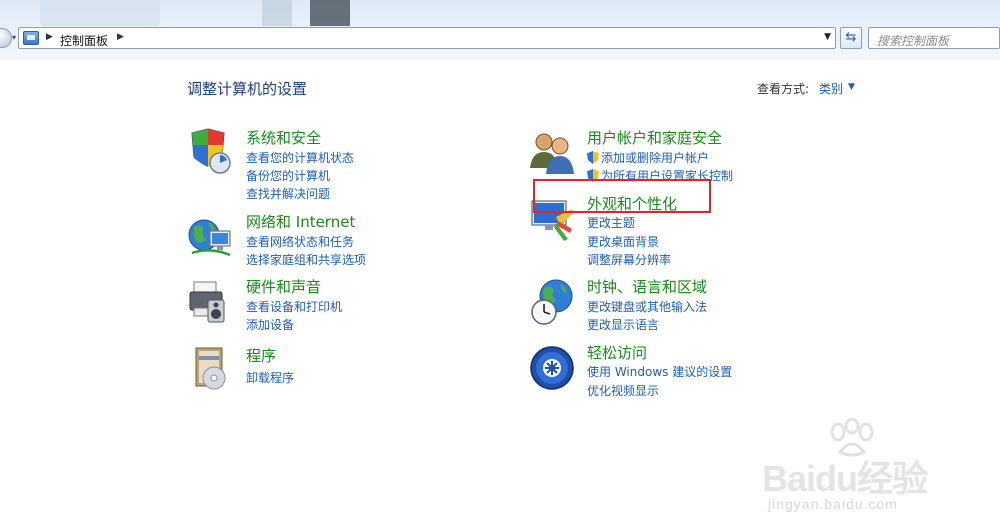 The height and width of the screenshot is (527, 1000). What do you see at coordinates (210, 368) in the screenshot?
I see `programs-icon` at bounding box center [210, 368].